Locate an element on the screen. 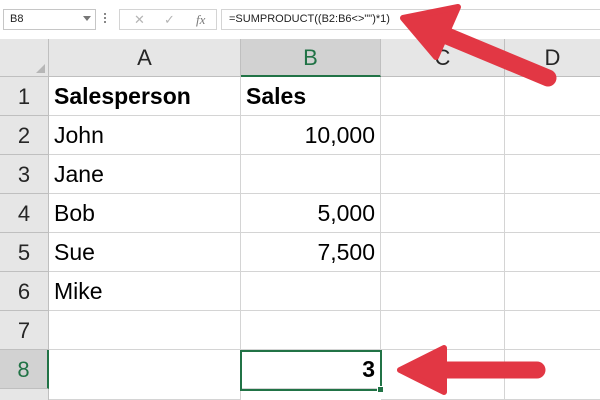 The image size is (600, 400). cell-c3 is located at coordinates (443, 174).